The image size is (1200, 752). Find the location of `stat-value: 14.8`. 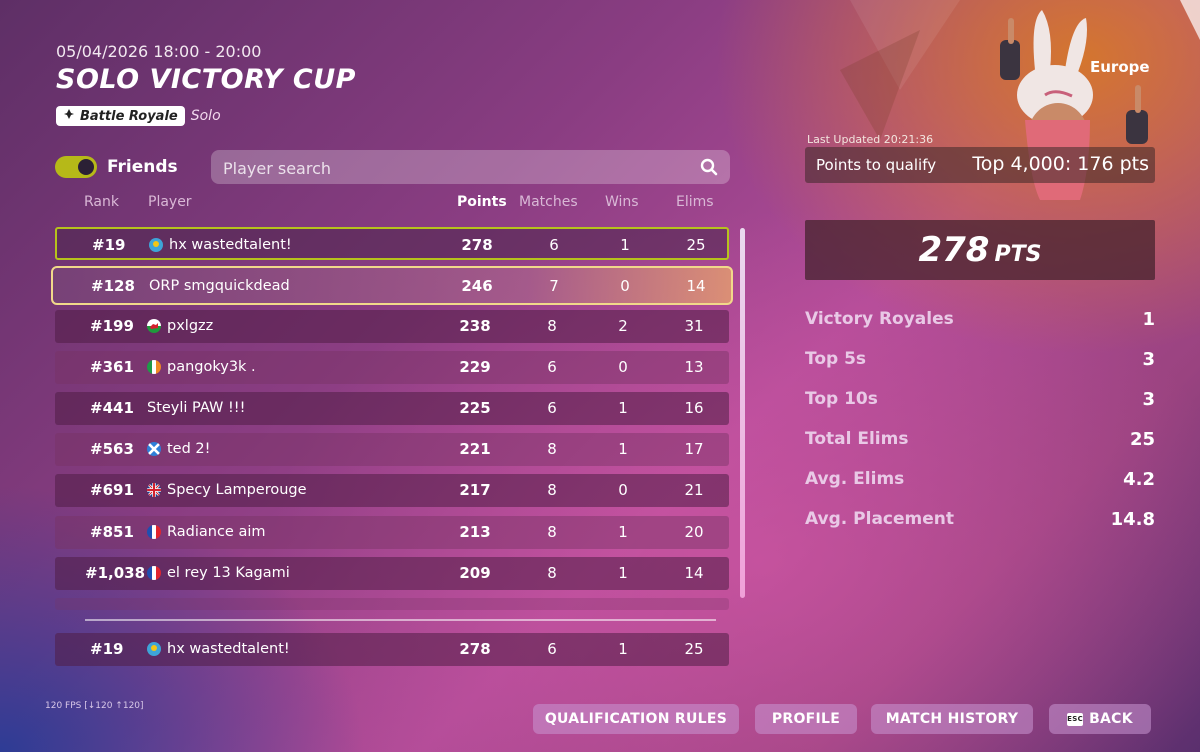

stat-value: 14.8 is located at coordinates (1132, 519).